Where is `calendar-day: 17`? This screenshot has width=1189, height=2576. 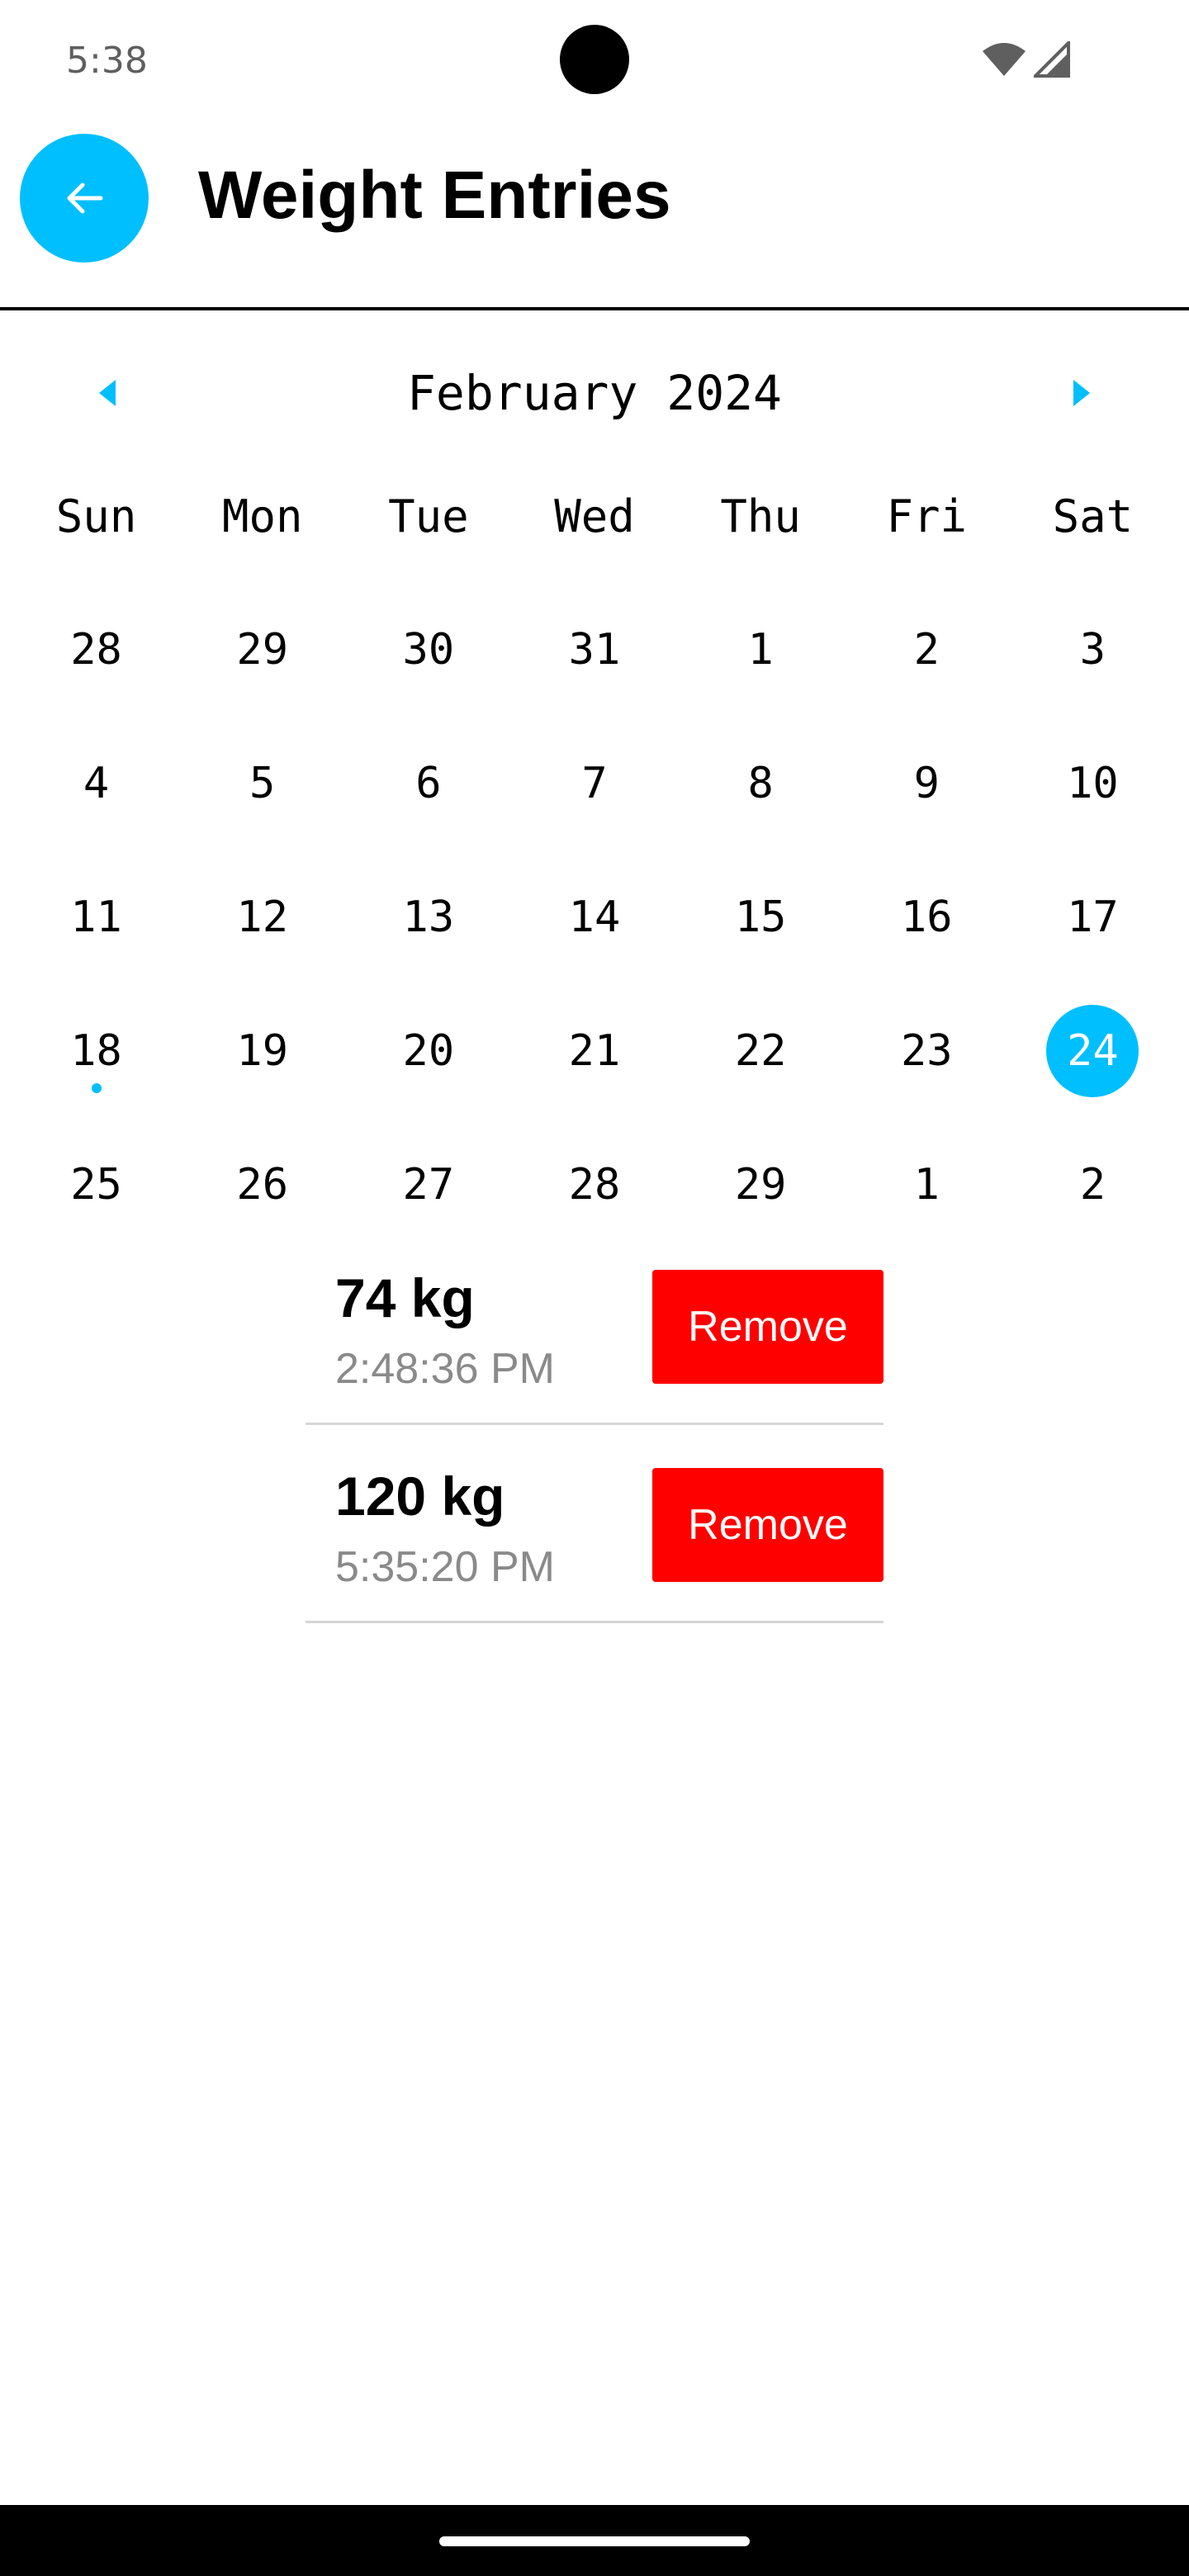 calendar-day: 17 is located at coordinates (1093, 917).